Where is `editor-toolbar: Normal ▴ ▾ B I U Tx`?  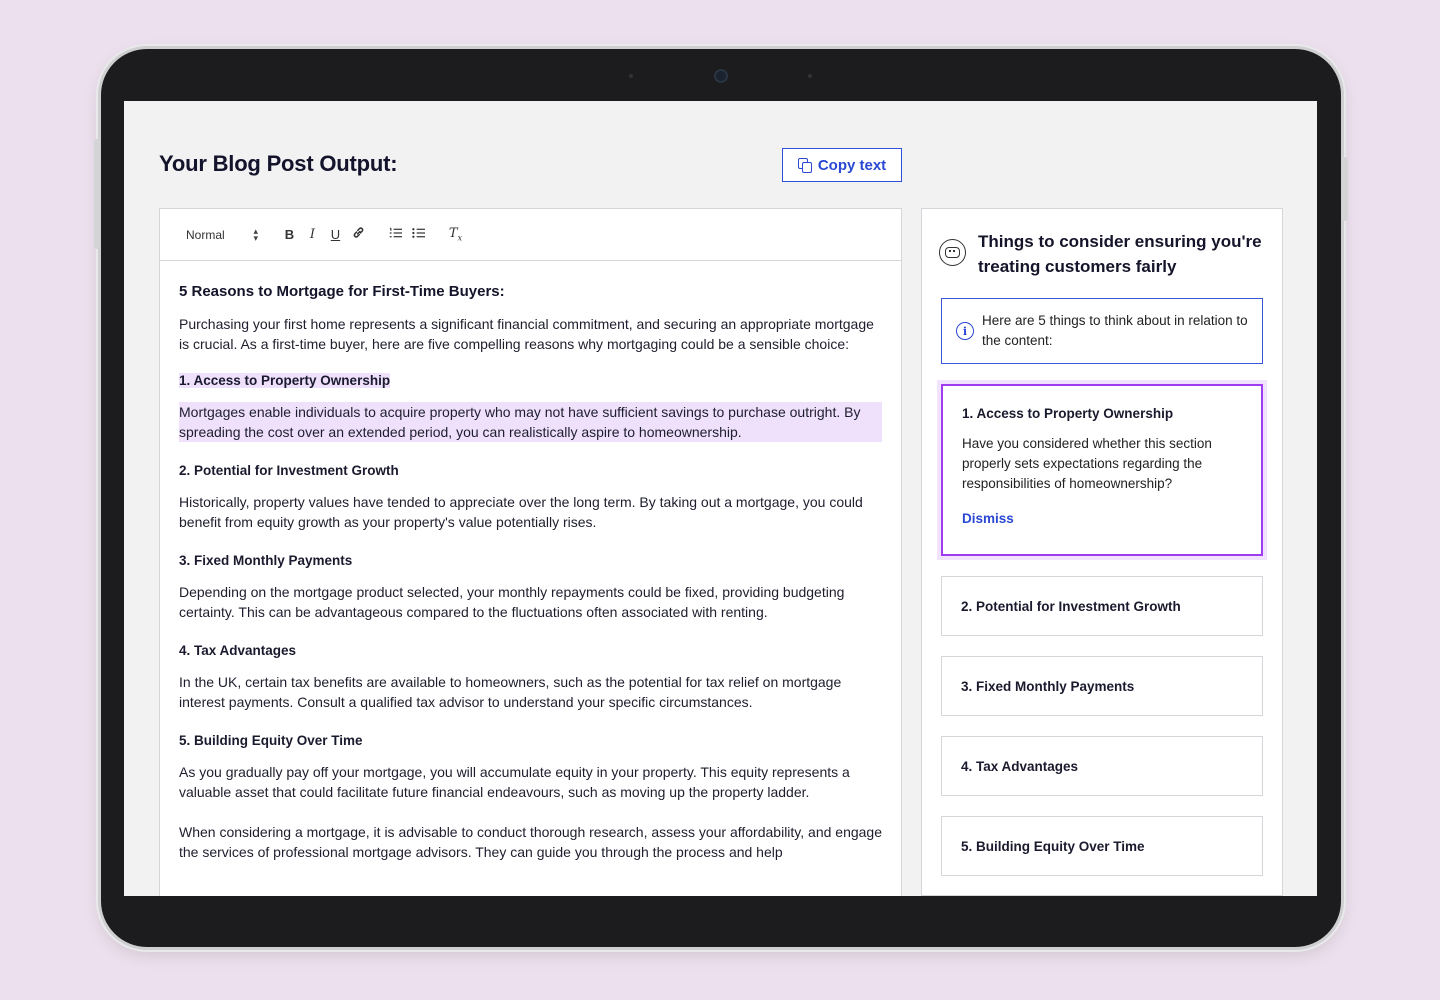 editor-toolbar: Normal ▴ ▾ B I U Tx is located at coordinates (530, 235).